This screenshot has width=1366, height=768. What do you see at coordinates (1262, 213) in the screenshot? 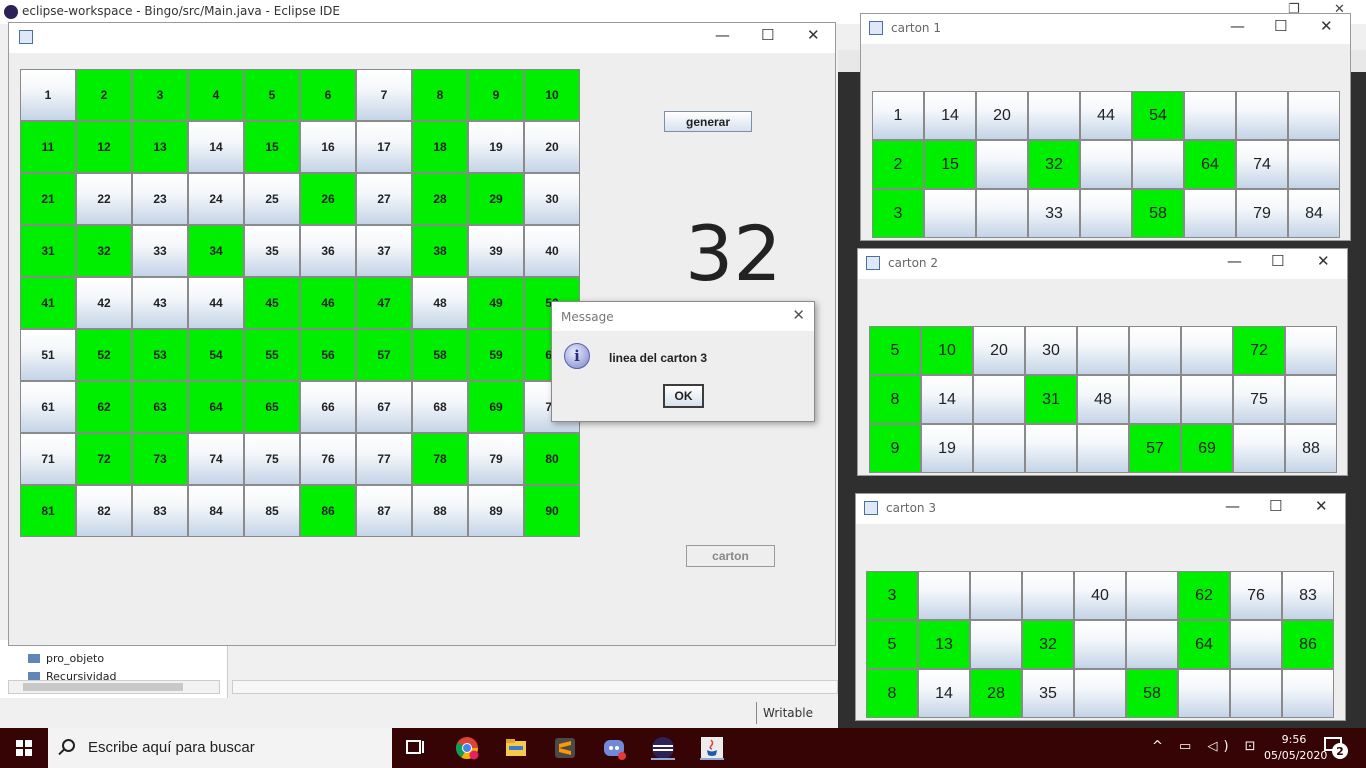
I see `carton-cell: 79` at bounding box center [1262, 213].